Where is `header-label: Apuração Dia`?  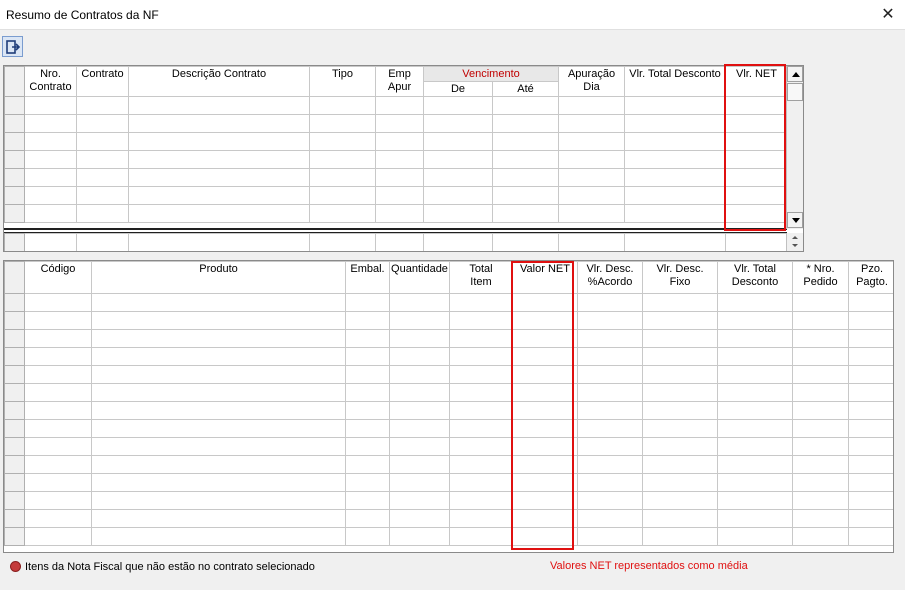 header-label: Apuração Dia is located at coordinates (591, 80).